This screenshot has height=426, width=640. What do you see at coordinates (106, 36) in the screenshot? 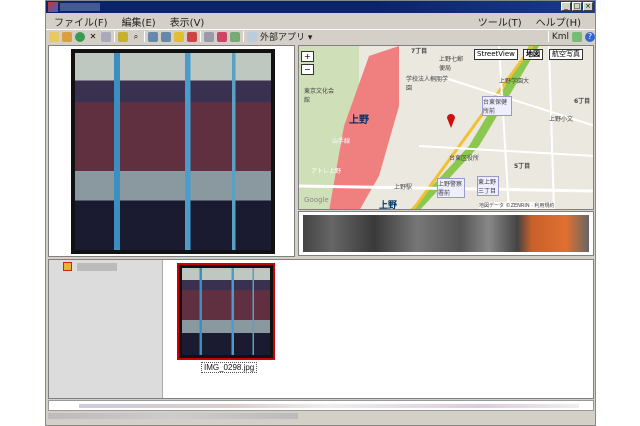
I see `print-icon` at bounding box center [106, 36].